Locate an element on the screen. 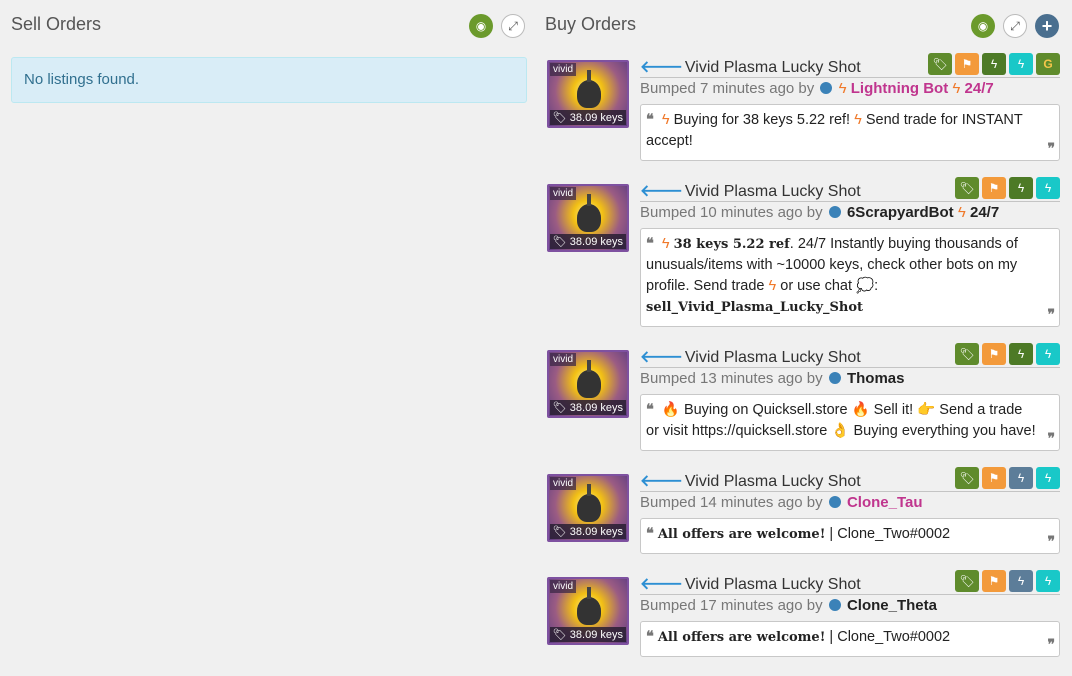  comment-text: Buying for 38 keys 5.22 ref! is located at coordinates (762, 120).